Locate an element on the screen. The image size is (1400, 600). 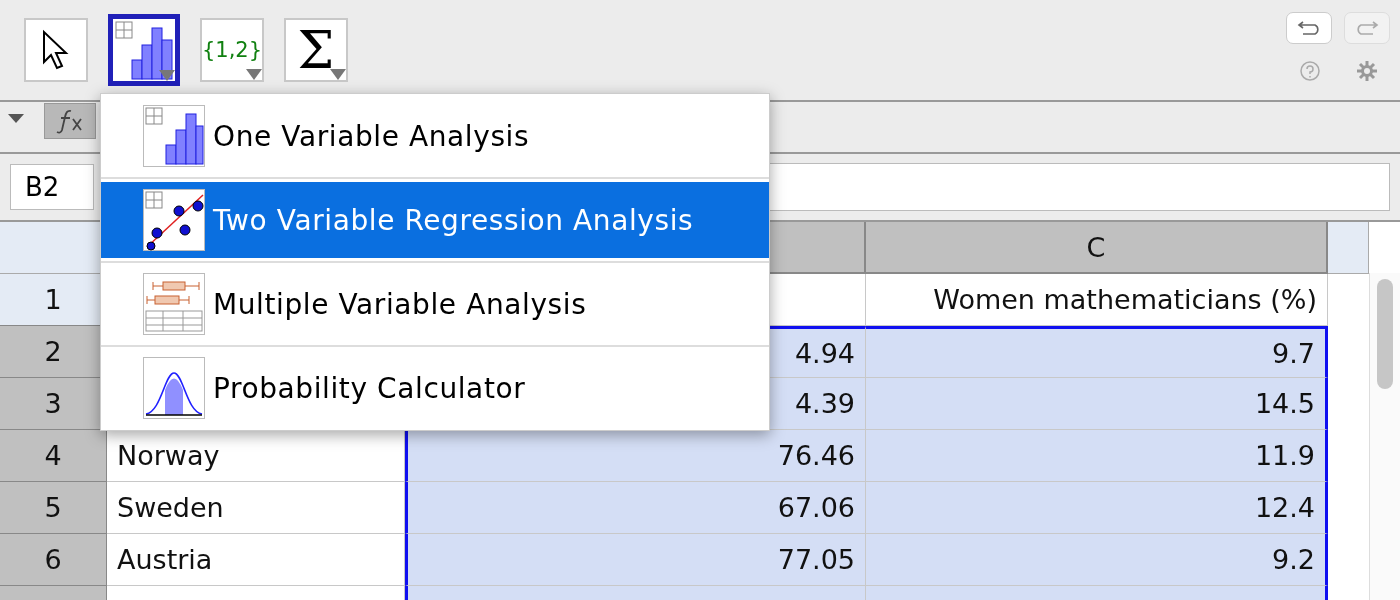
table-cell: 76.46 is located at coordinates (635, 456).